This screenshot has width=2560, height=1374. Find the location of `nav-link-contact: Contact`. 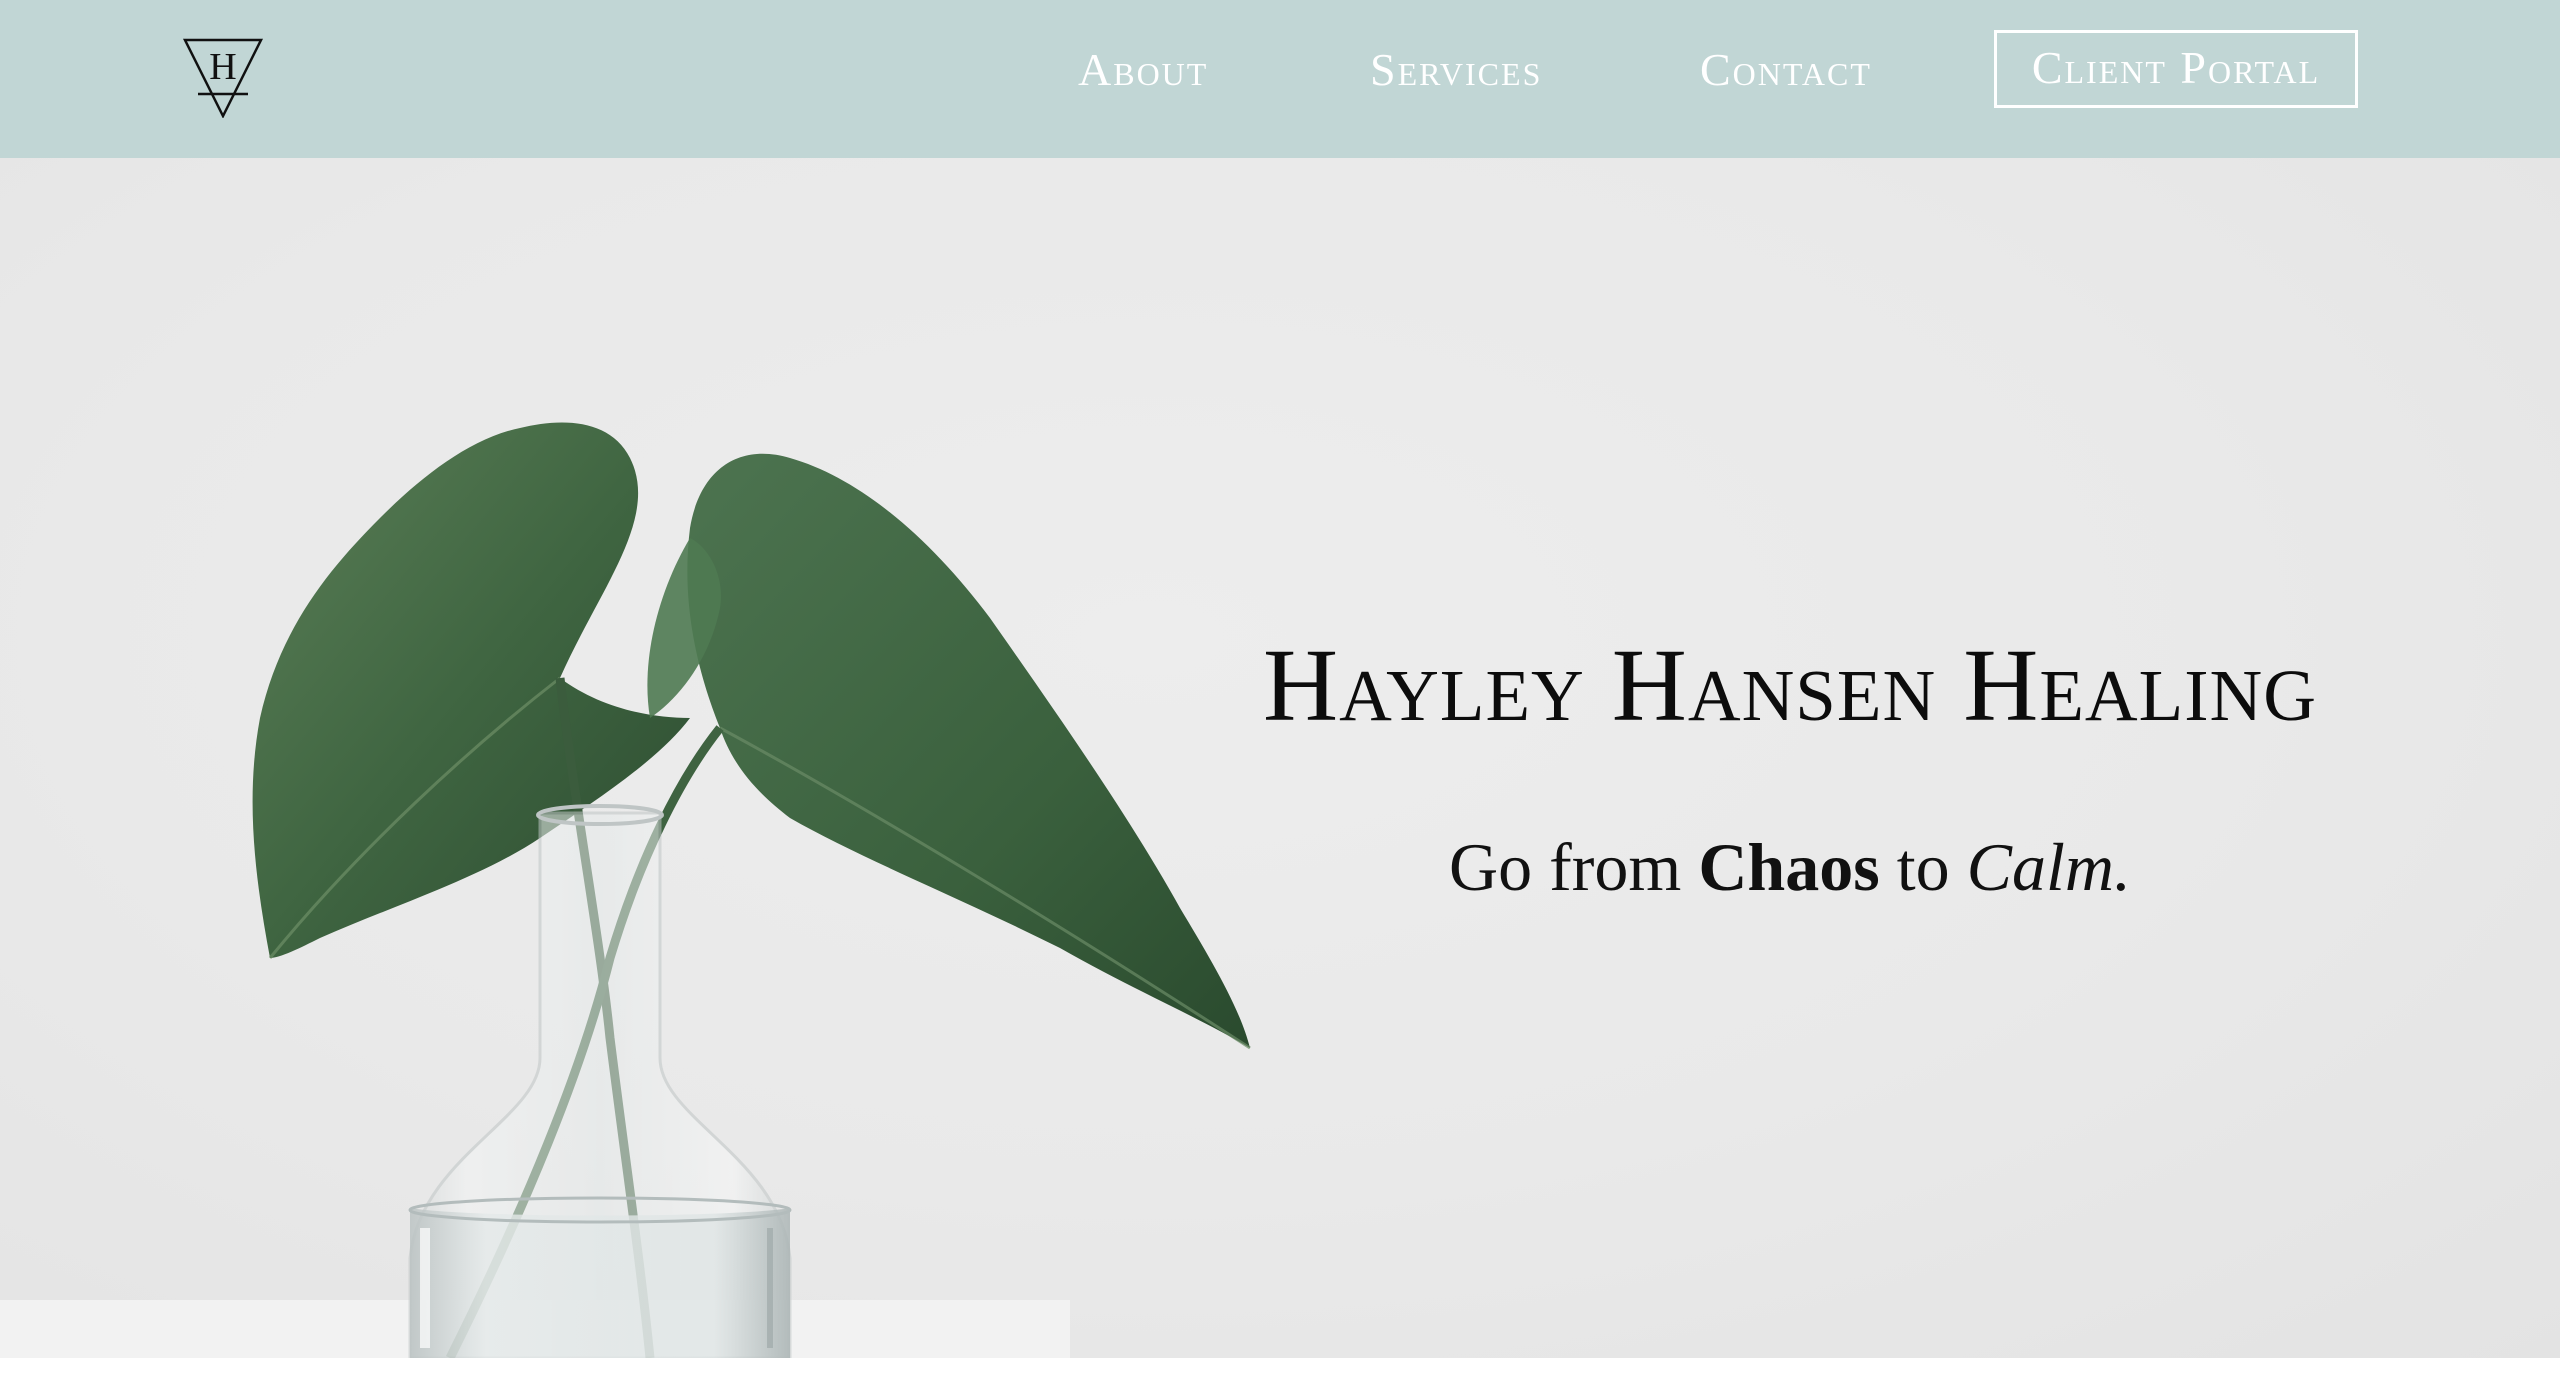

nav-link-contact: Contact is located at coordinates (1786, 70).